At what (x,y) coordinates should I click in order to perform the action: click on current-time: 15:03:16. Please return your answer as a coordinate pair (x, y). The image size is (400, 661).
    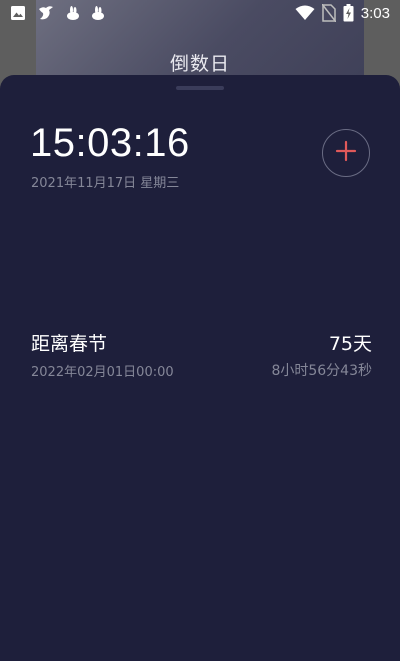
    Looking at the image, I should click on (110, 143).